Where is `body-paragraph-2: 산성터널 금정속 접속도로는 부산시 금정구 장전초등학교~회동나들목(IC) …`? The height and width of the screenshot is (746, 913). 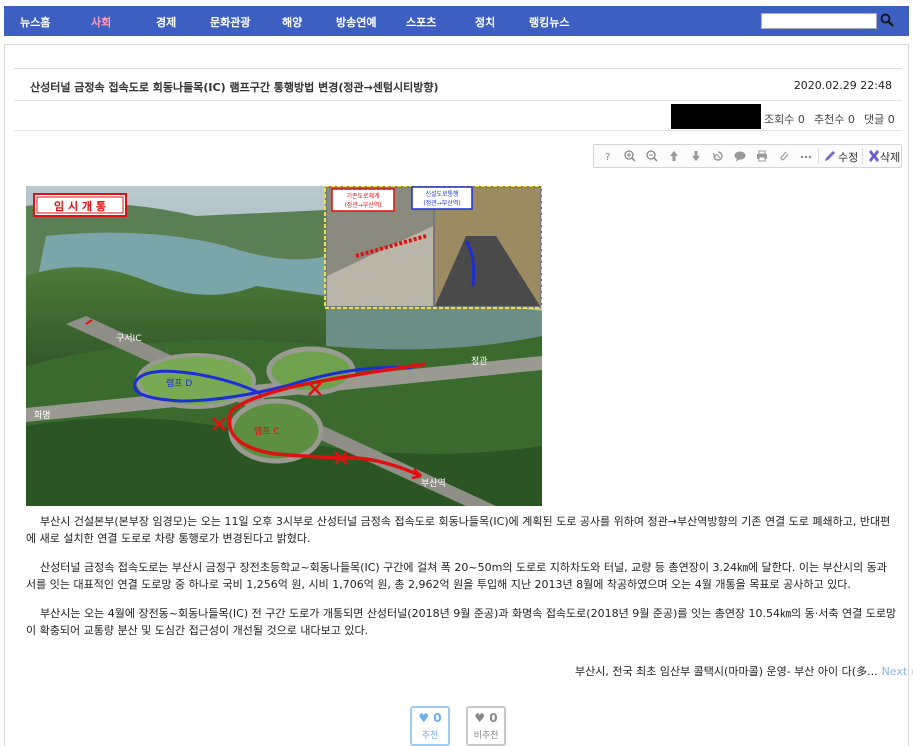
body-paragraph-2: 산성터널 금정속 접속도로는 부산시 금정구 장전초등학교~회동나들목(IC) … is located at coordinates (458, 576).